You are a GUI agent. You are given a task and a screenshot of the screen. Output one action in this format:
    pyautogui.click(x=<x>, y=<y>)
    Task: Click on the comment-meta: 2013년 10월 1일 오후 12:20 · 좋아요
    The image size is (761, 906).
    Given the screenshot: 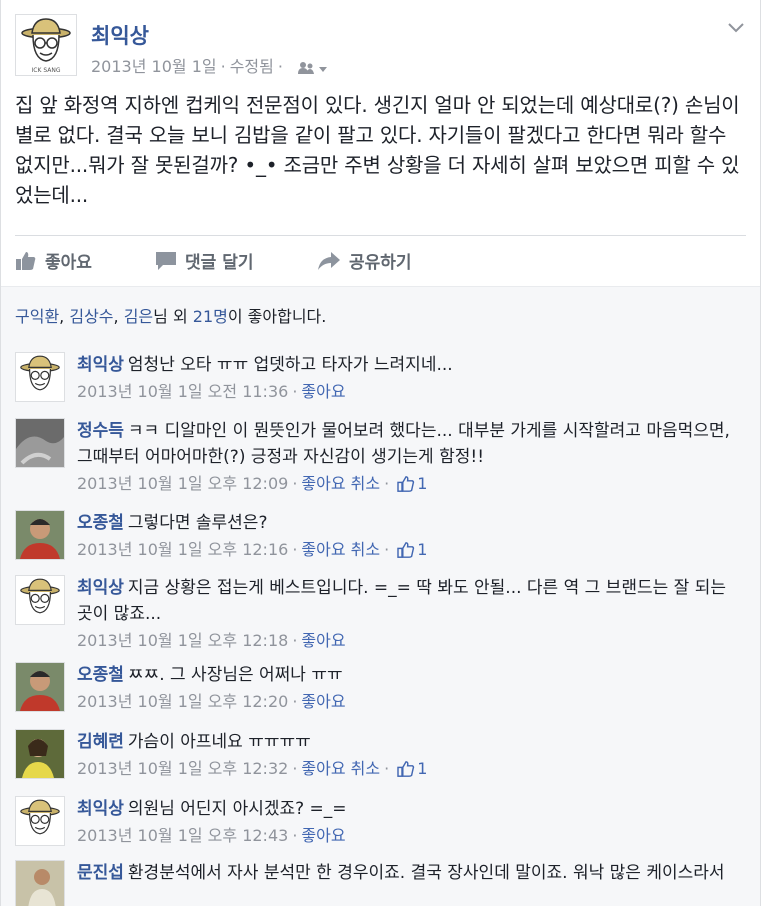 What is the action you would take?
    pyautogui.click(x=211, y=701)
    